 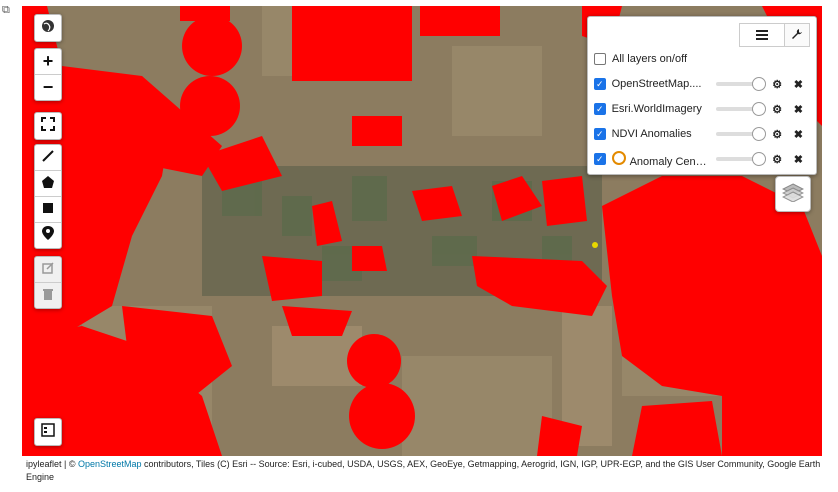 What do you see at coordinates (701, 59) in the screenshot?
I see `all-layers-toggle-row: All layers on/off` at bounding box center [701, 59].